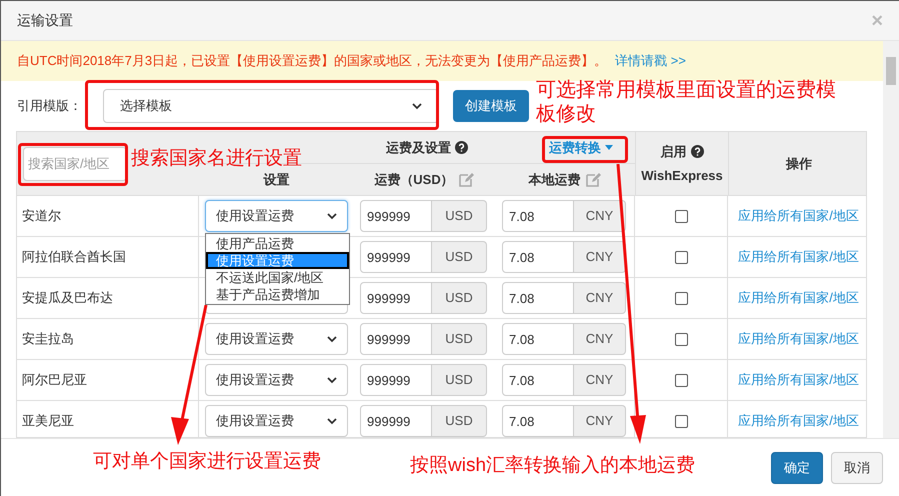 This screenshot has width=899, height=496. I want to click on country-name: 亚美尼亚, so click(48, 421).